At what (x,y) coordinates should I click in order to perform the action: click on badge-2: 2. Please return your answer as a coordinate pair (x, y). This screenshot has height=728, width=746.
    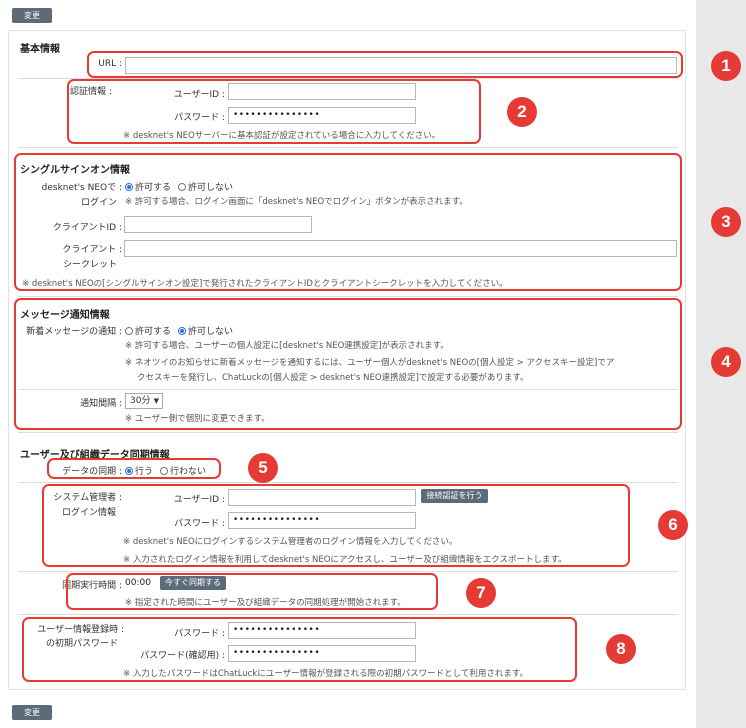
    Looking at the image, I should click on (522, 112).